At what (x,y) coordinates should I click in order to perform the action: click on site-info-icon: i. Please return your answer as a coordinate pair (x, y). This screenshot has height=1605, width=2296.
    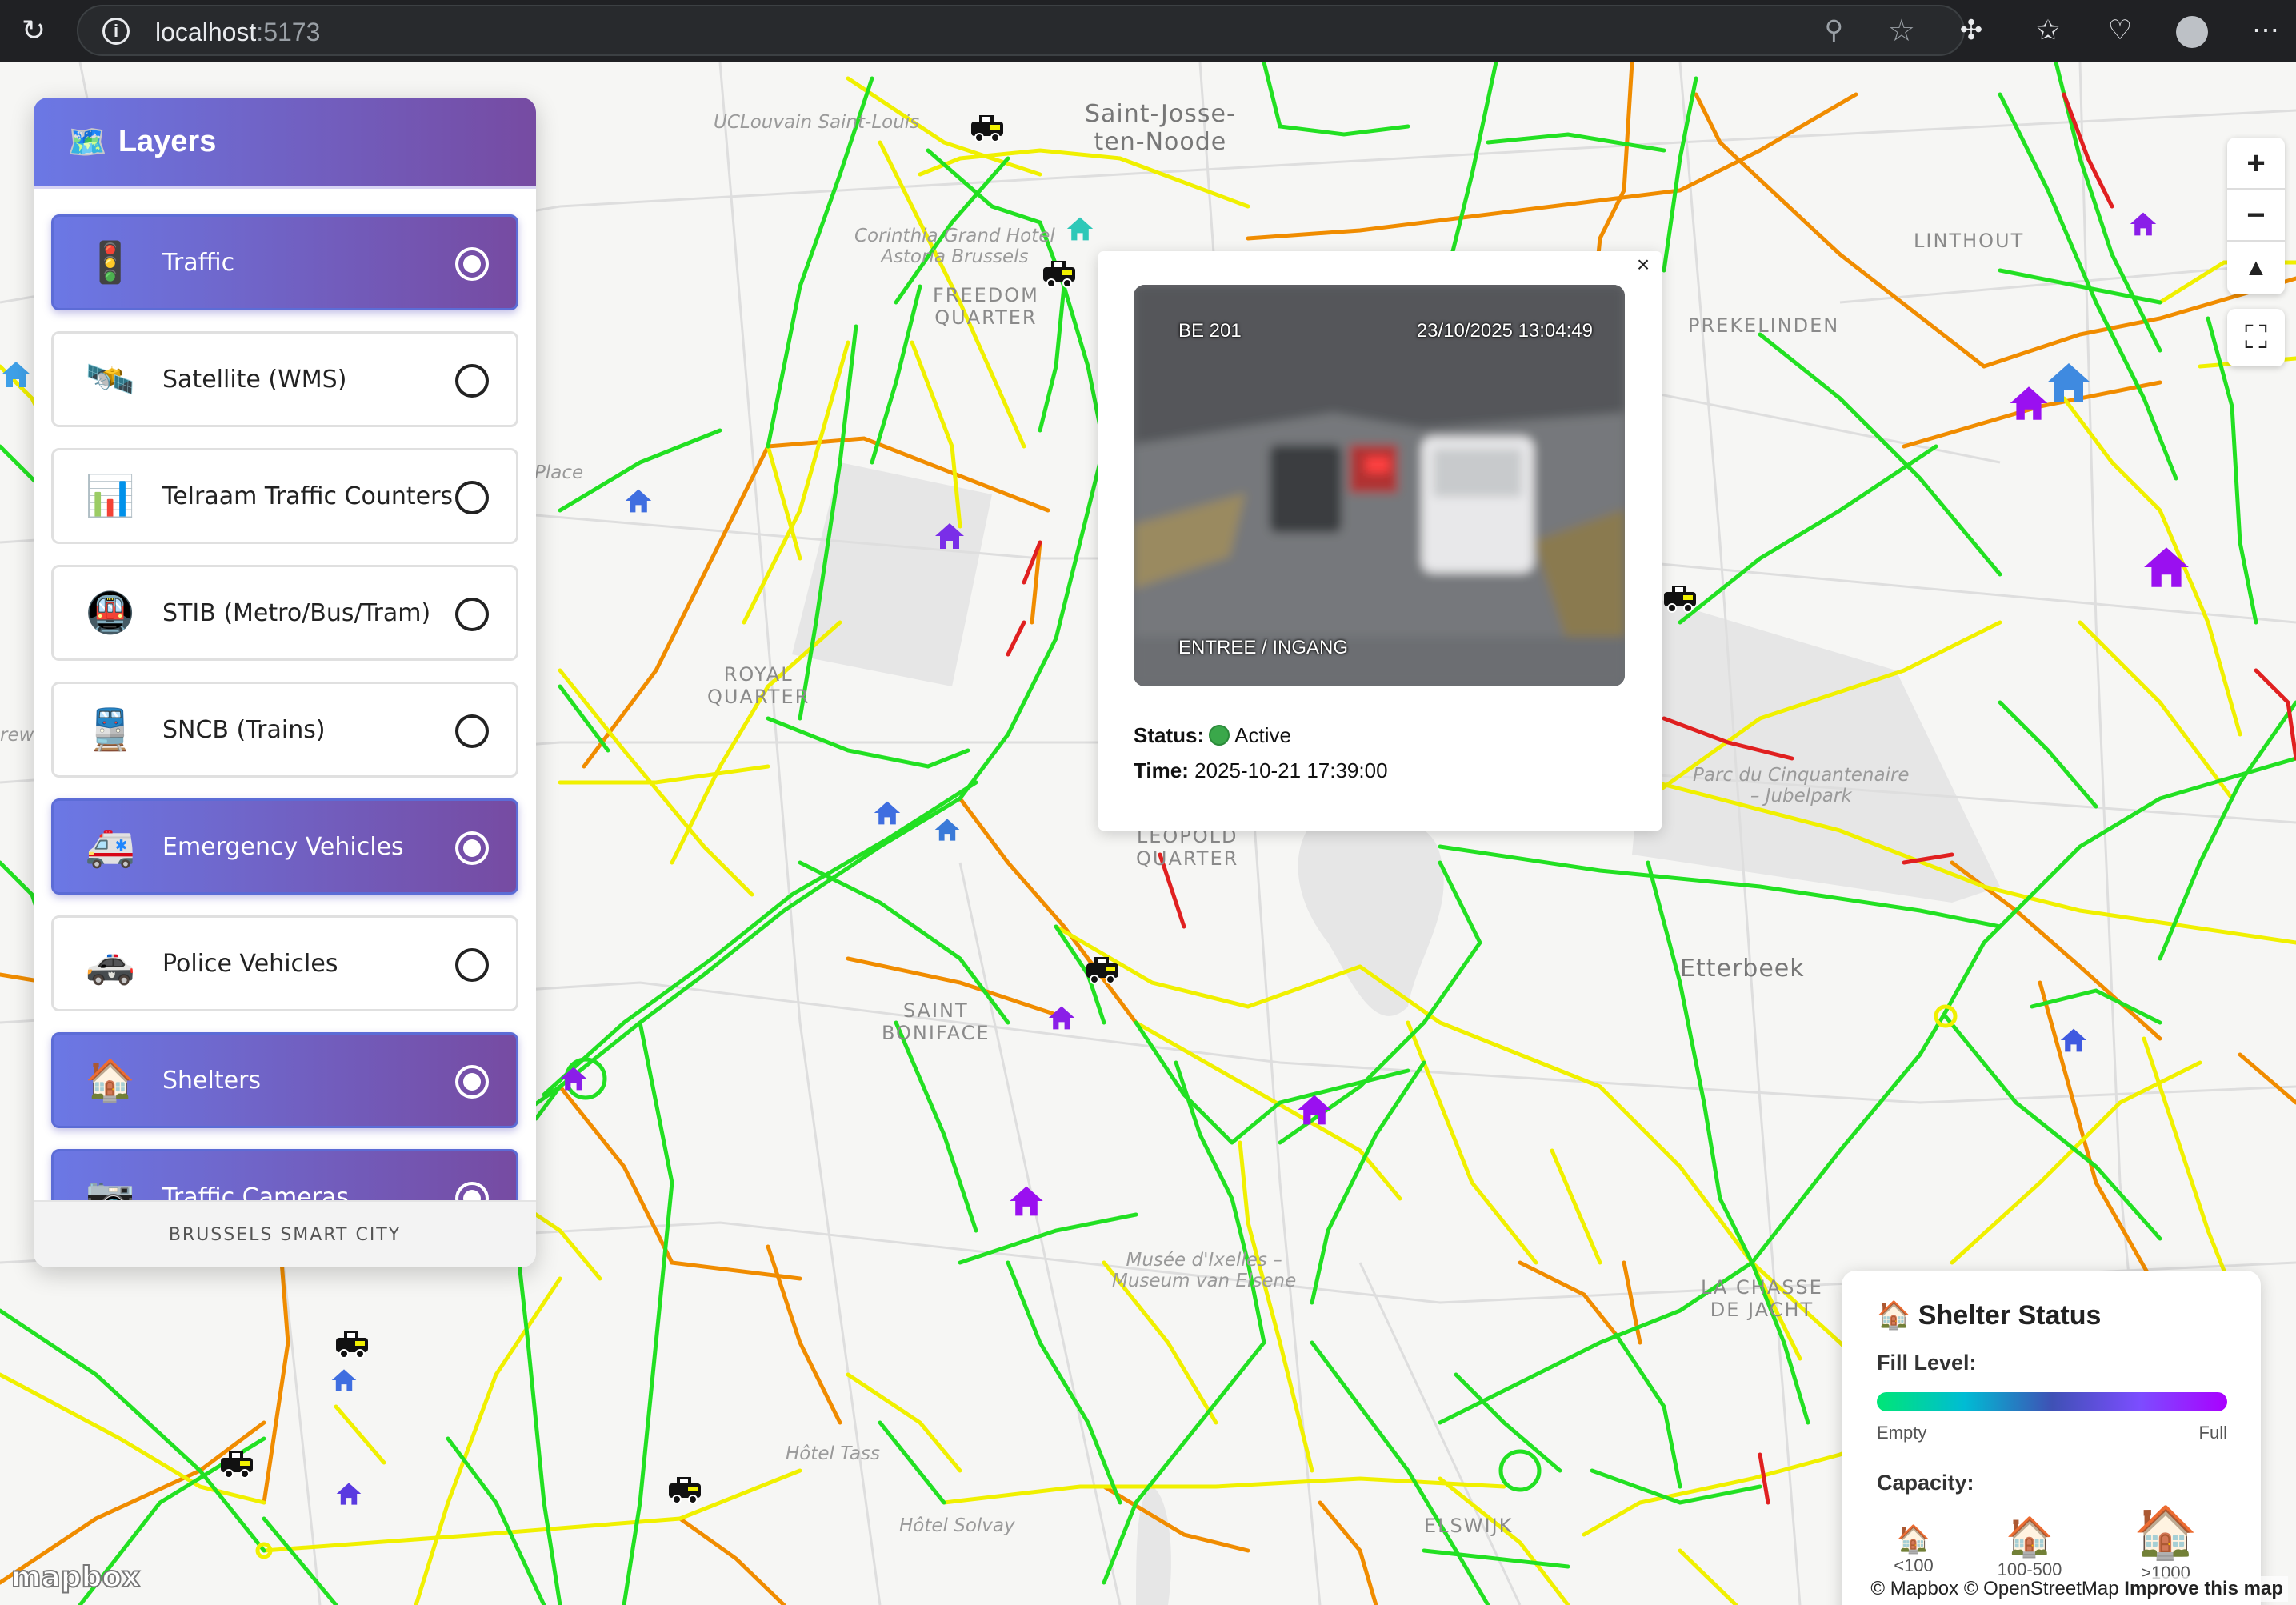
    Looking at the image, I should click on (116, 31).